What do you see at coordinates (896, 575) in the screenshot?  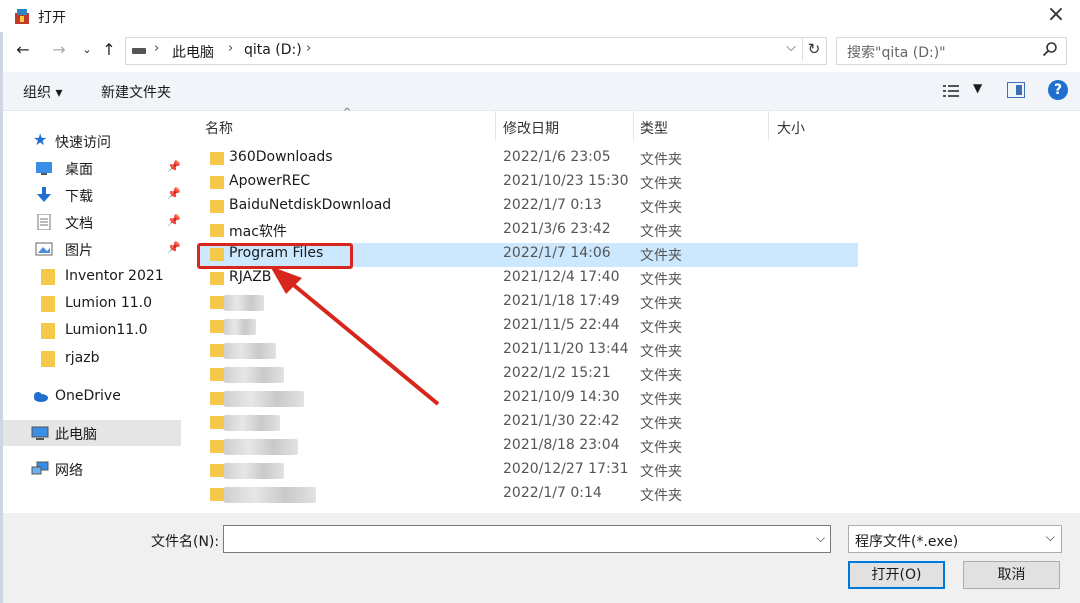 I see `open-button: 打开(O)` at bounding box center [896, 575].